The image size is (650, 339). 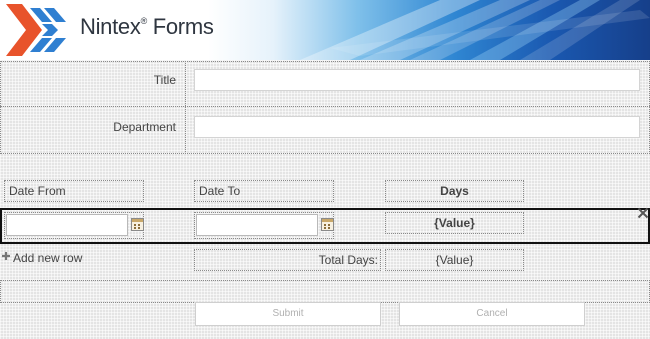 What do you see at coordinates (454, 191) in the screenshot?
I see `header-days: Days` at bounding box center [454, 191].